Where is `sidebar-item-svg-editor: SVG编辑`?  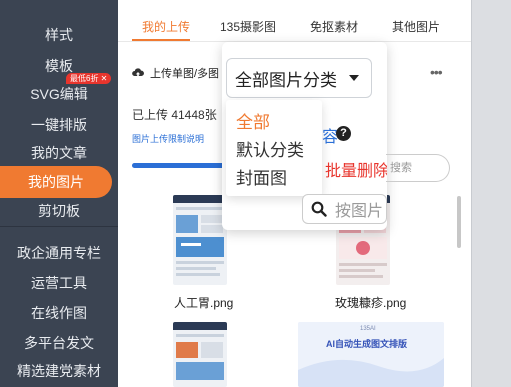 sidebar-item-svg-editor: SVG编辑 is located at coordinates (59, 94).